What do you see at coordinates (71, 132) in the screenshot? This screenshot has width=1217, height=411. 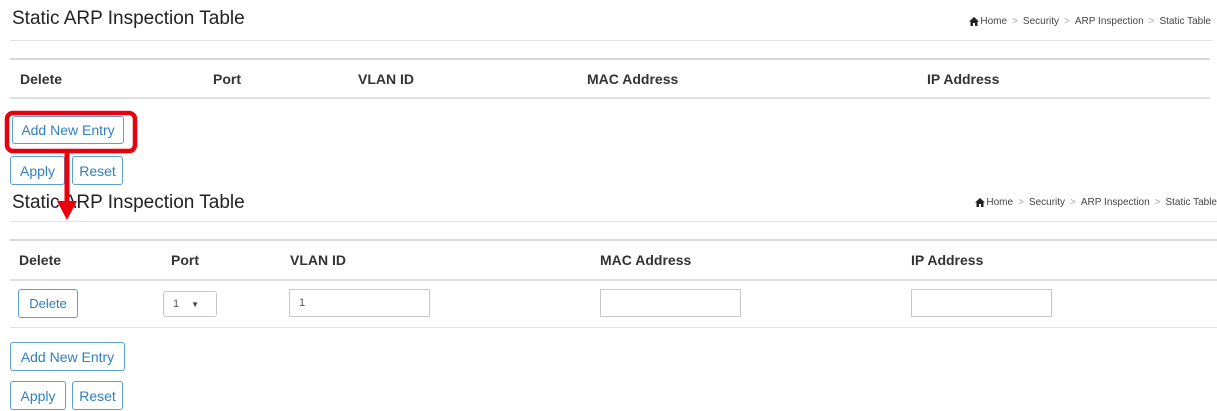 I see `highlight-box` at bounding box center [71, 132].